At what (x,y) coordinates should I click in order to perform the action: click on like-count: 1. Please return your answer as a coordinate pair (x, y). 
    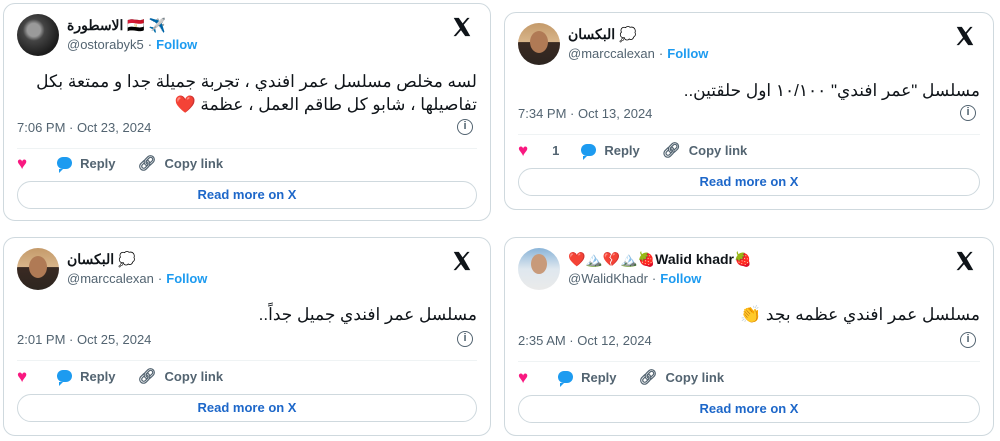
    Looking at the image, I should click on (556, 150).